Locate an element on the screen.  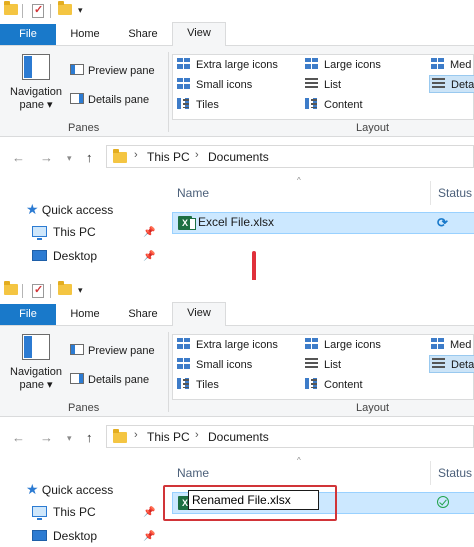
medium-icons-icon is located at coordinates (437, 63).